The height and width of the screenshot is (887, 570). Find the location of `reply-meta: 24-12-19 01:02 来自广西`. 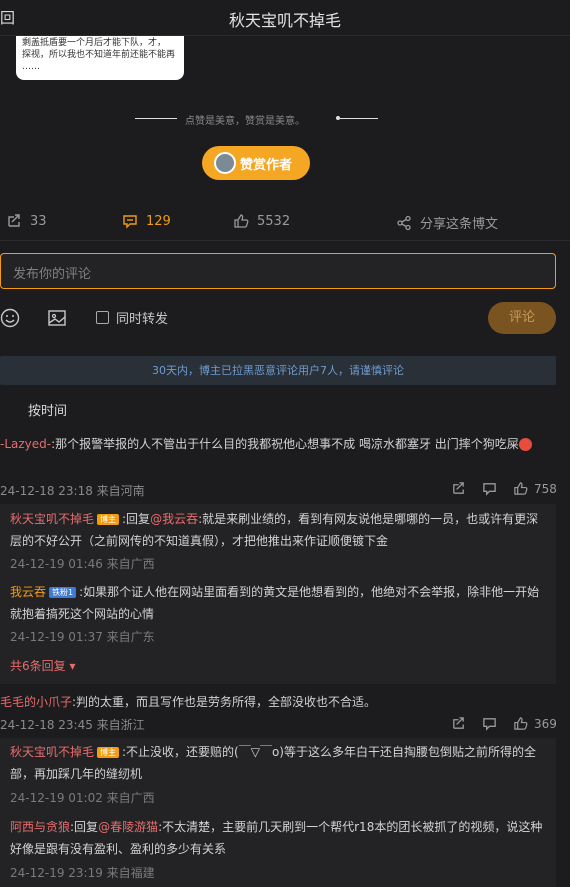

reply-meta: 24-12-19 01:02 来自广西 is located at coordinates (82, 798).